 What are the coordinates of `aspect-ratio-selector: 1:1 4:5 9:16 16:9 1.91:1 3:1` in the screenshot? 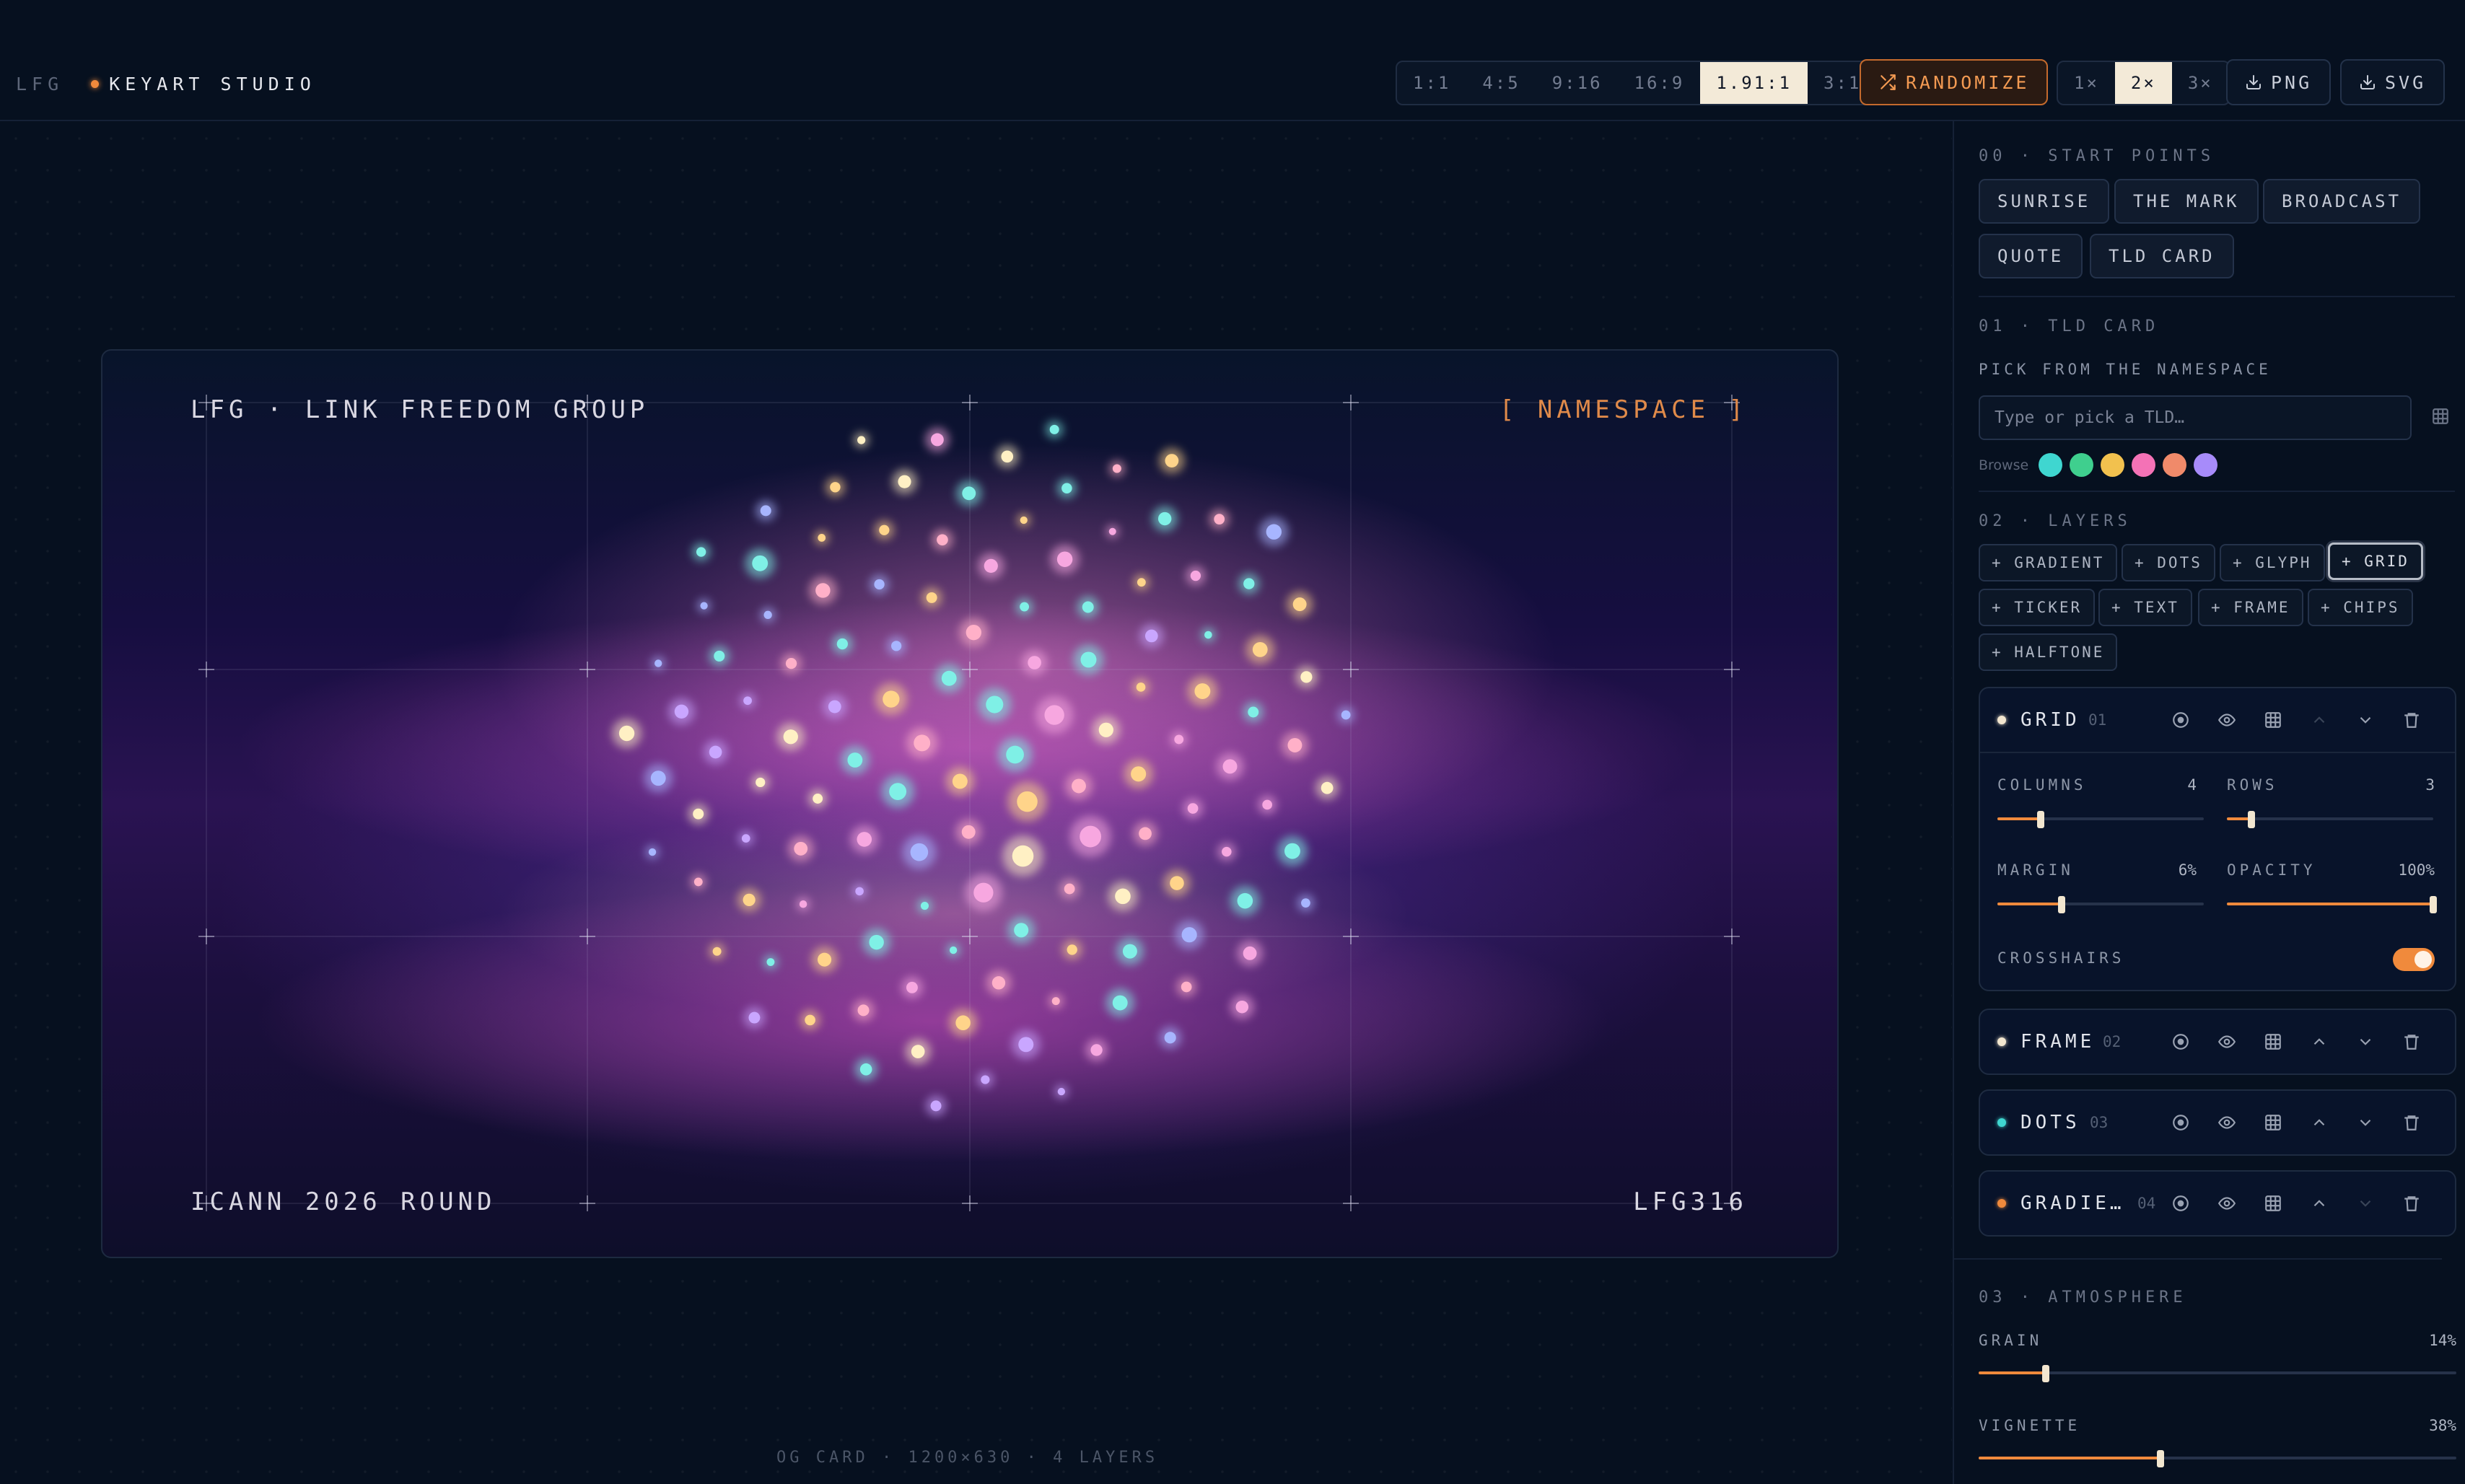 It's located at (1638, 83).